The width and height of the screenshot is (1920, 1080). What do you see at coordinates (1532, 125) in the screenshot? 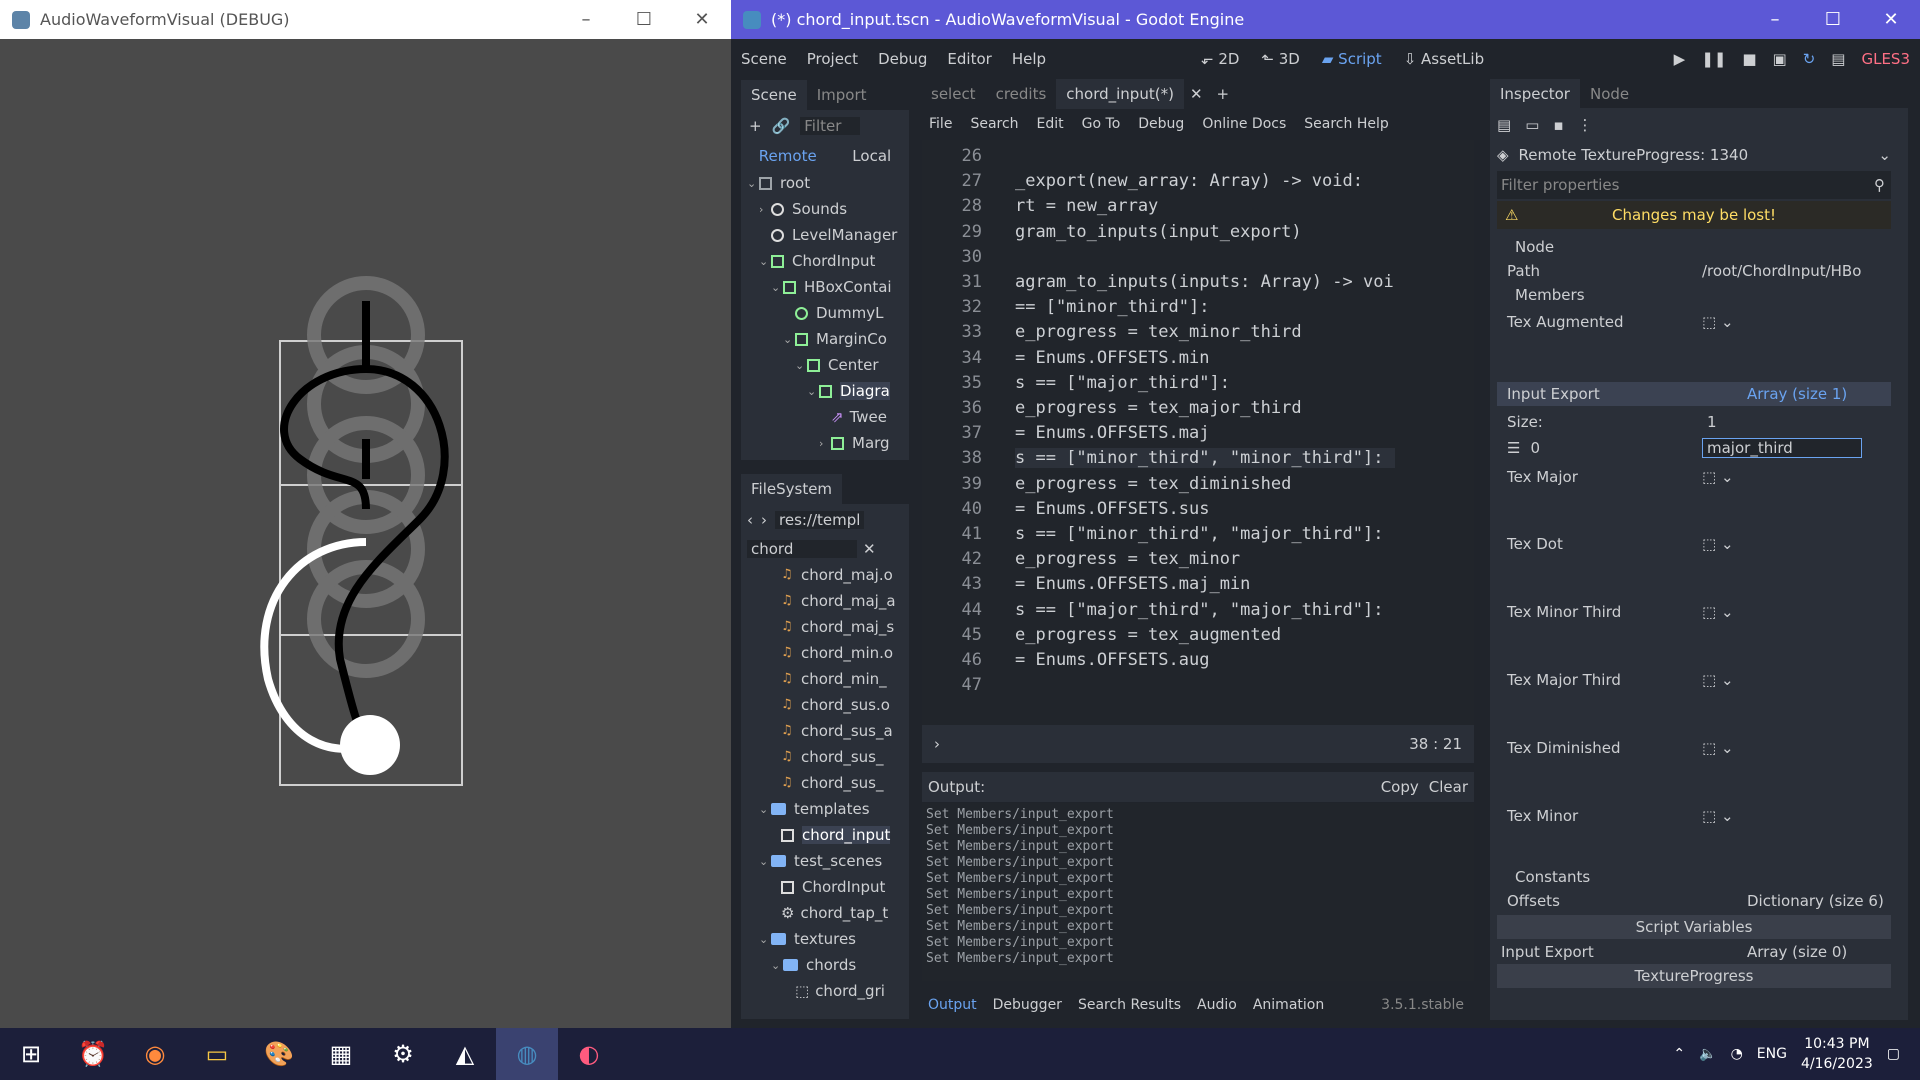
I see `open-folder-icon: ▭` at bounding box center [1532, 125].